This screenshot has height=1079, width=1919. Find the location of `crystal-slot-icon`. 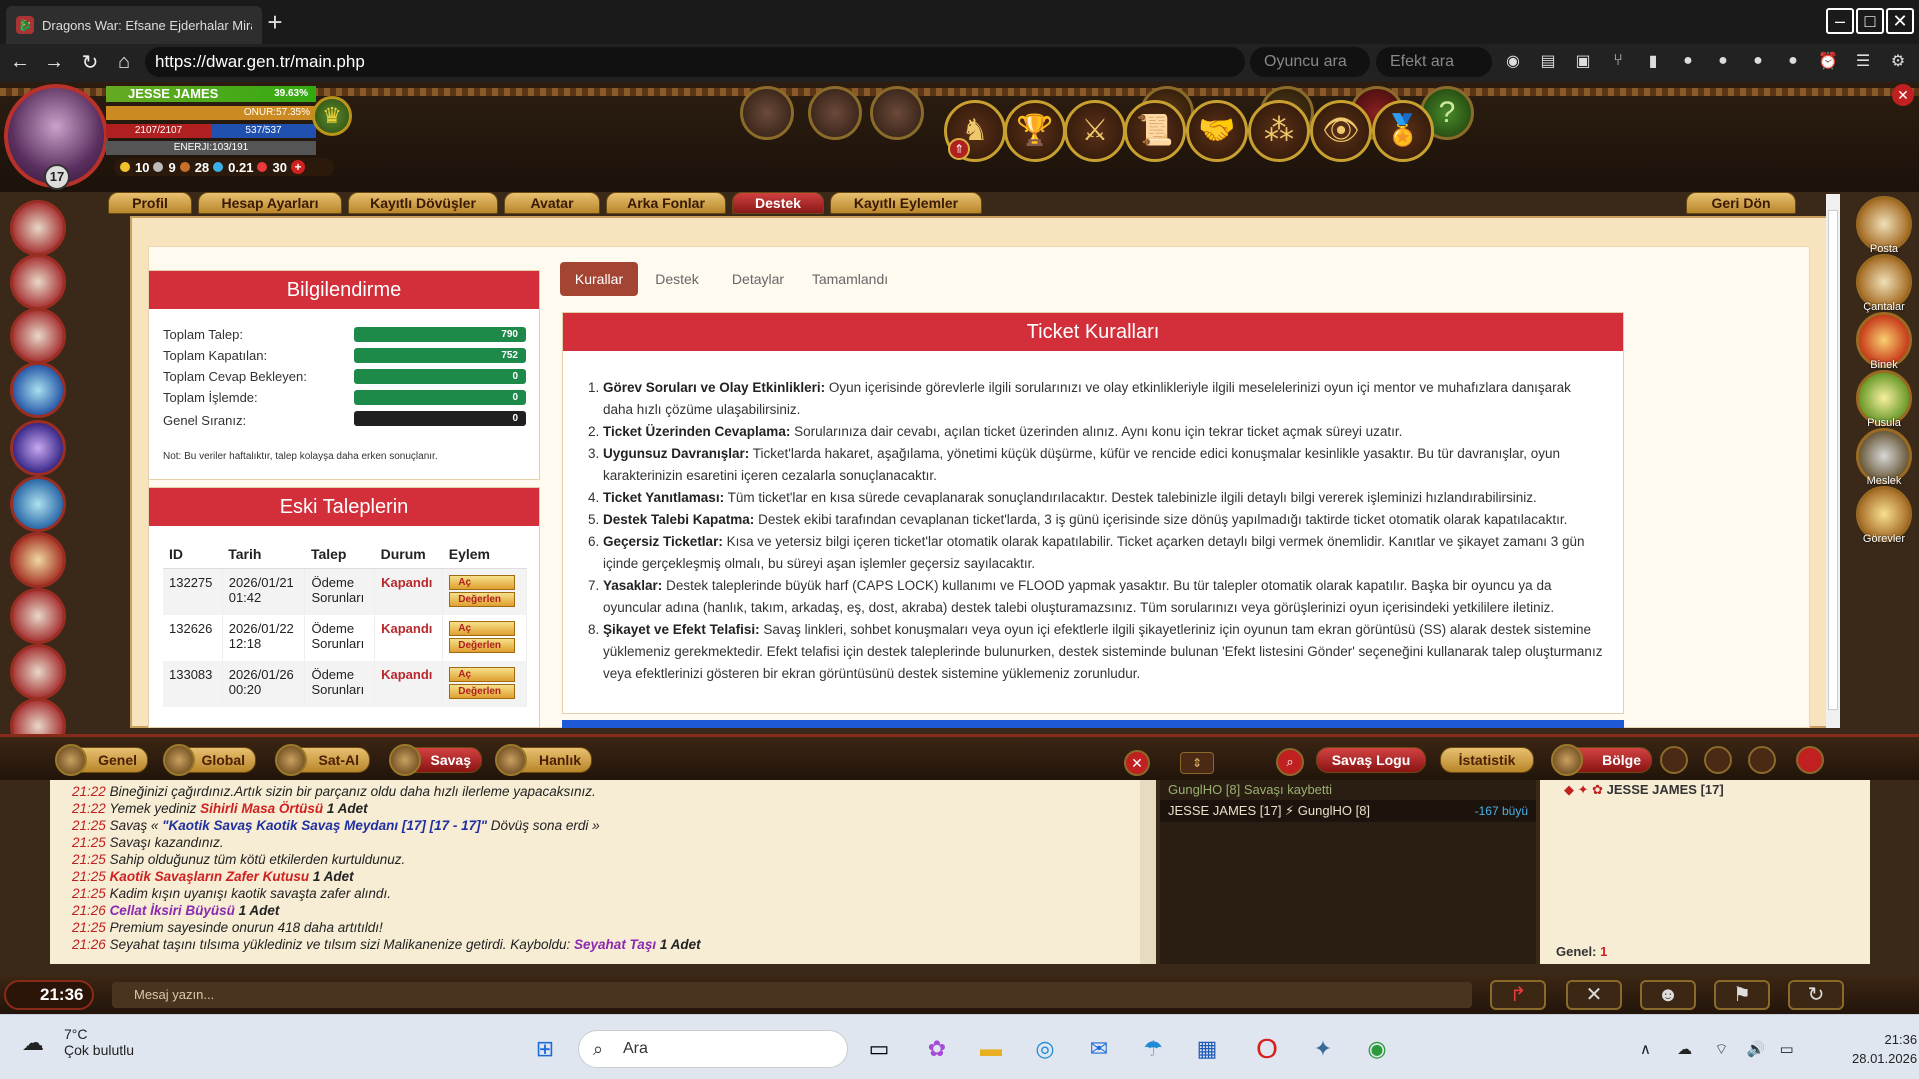

crystal-slot-icon is located at coordinates (38, 390).